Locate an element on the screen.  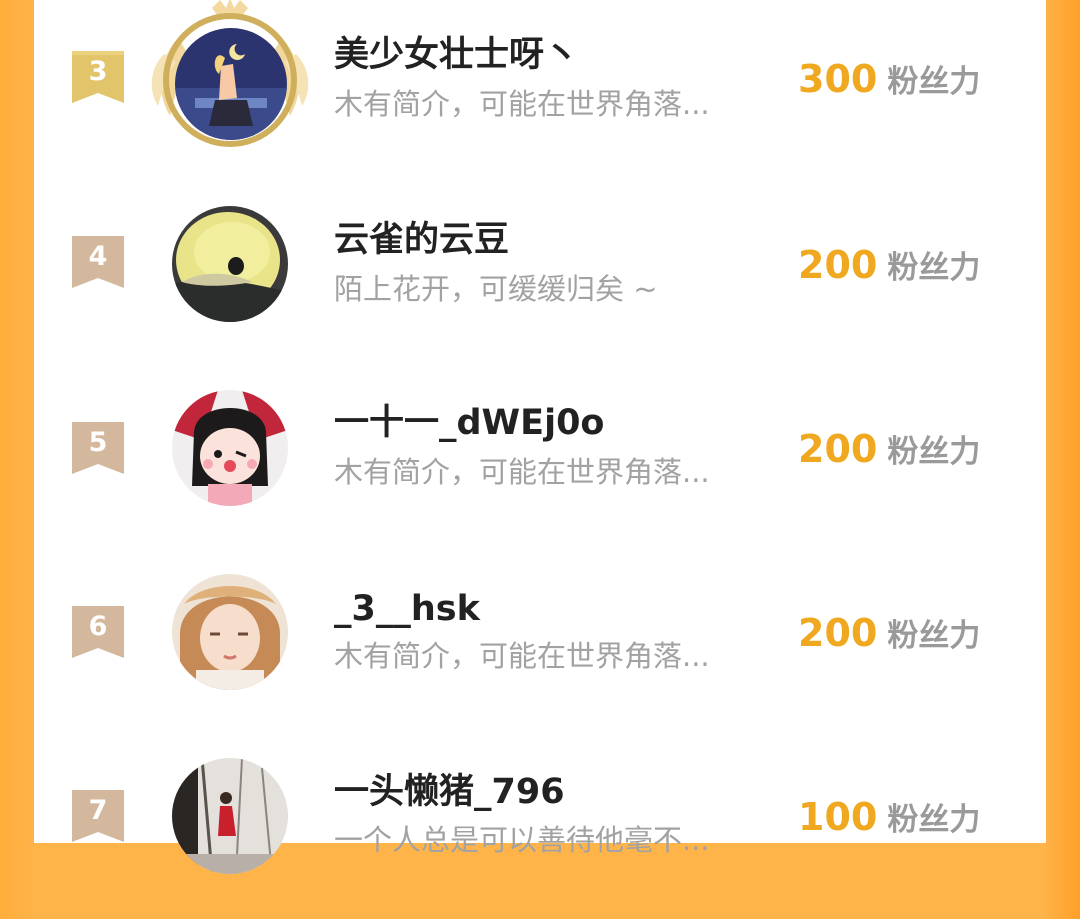
user-name: _3__hsk is located at coordinates (407, 609).